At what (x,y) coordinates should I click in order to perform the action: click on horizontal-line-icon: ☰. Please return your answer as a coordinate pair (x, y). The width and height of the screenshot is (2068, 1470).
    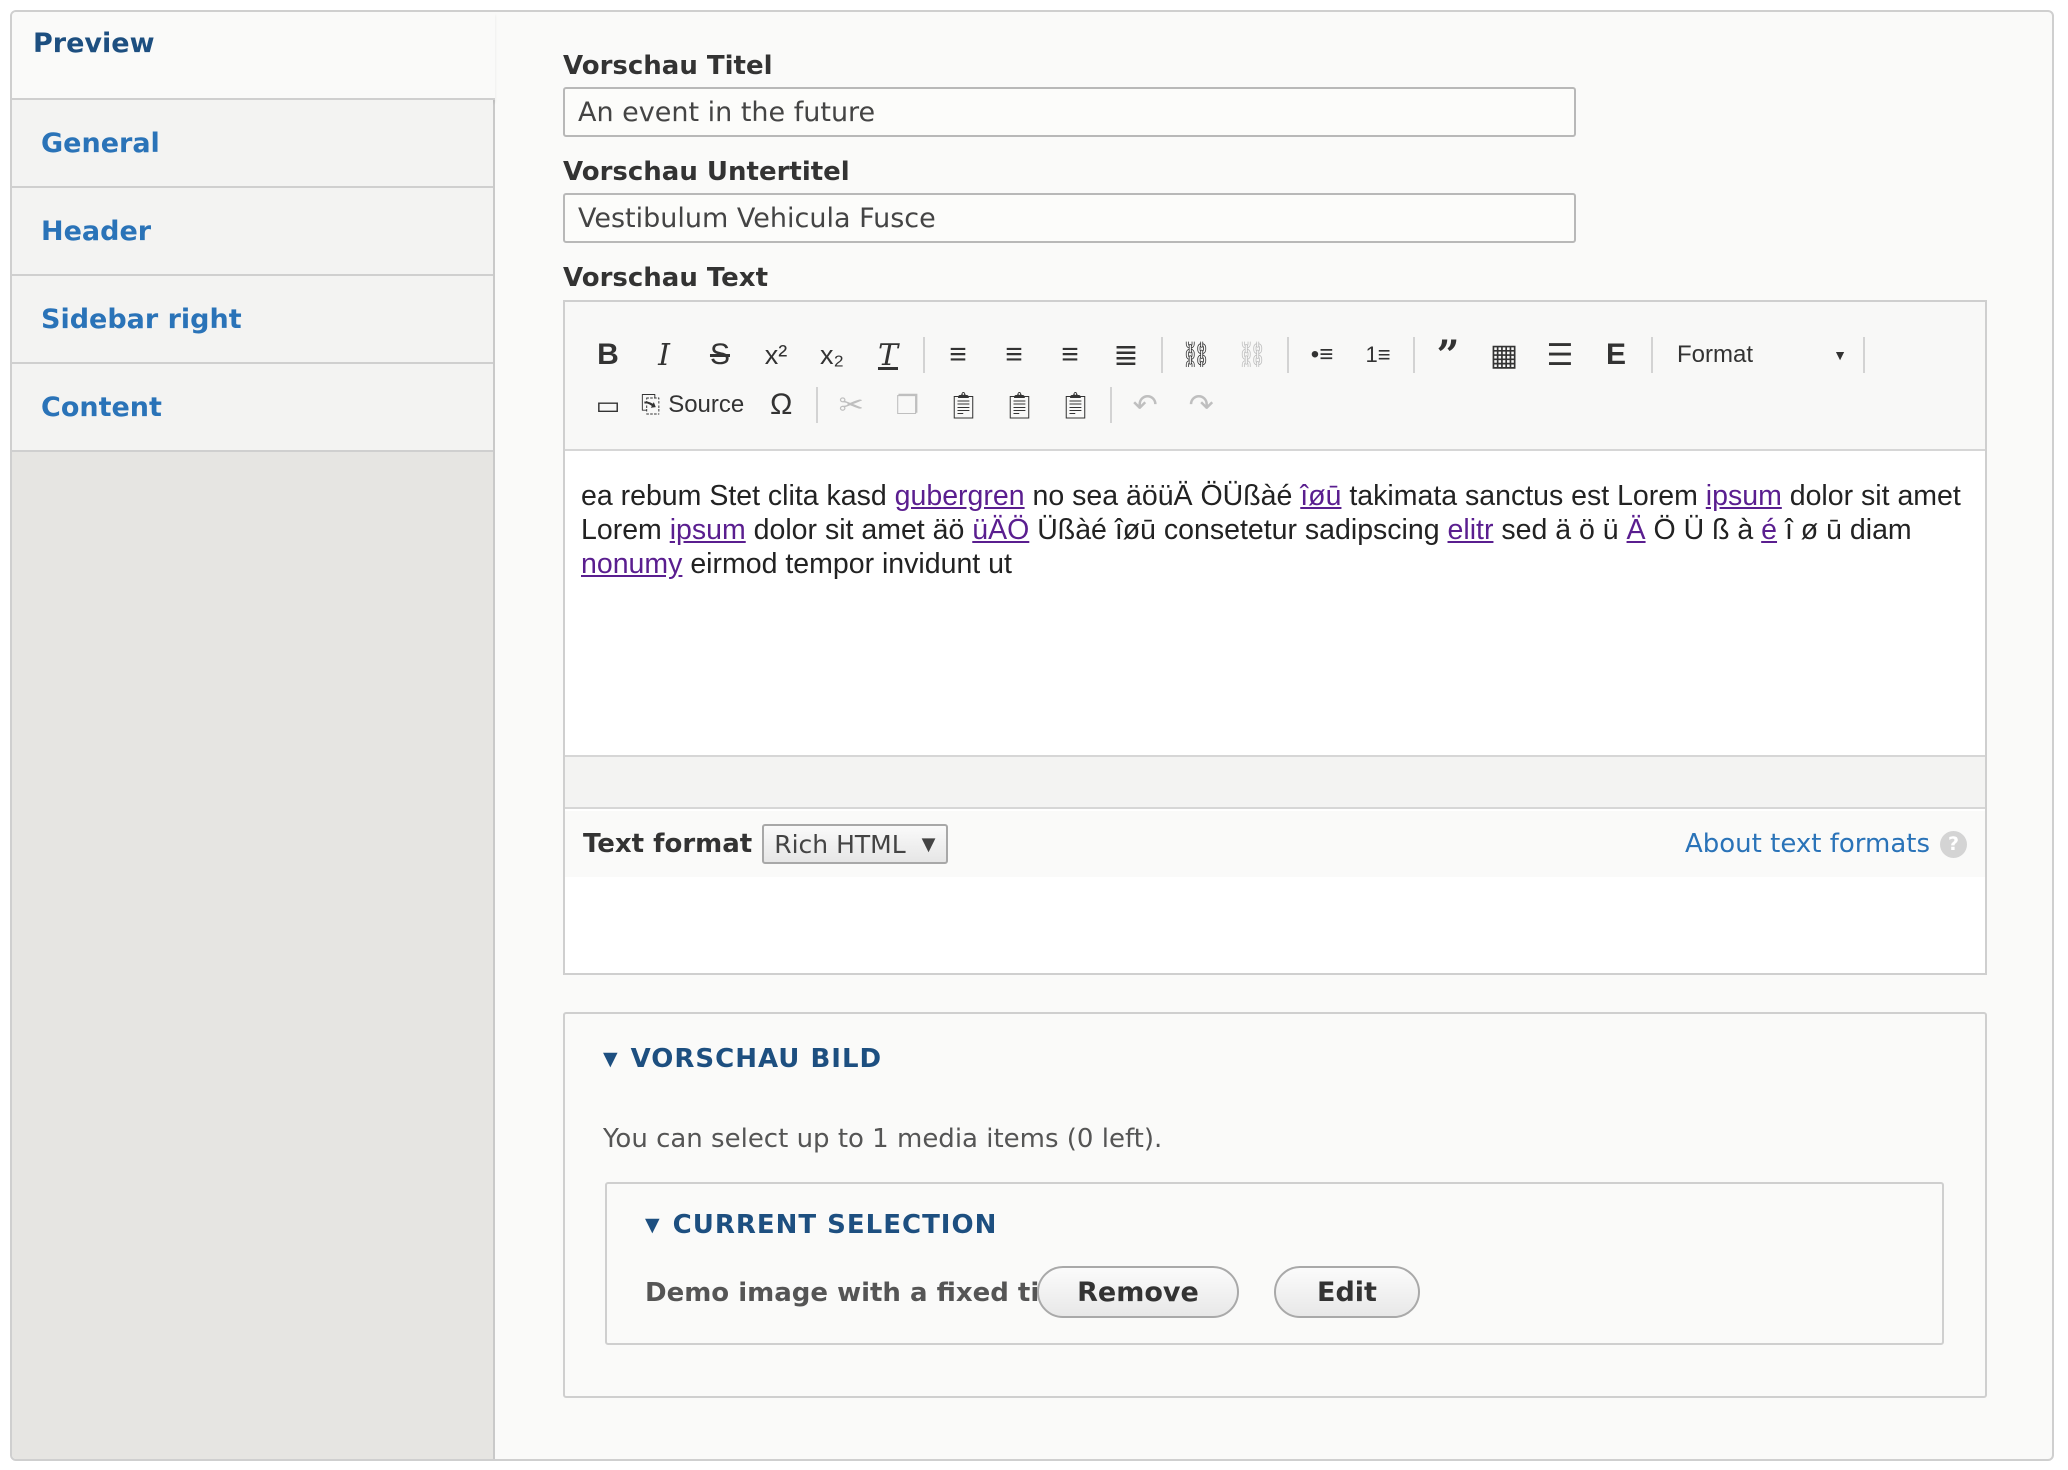
    Looking at the image, I should click on (1560, 355).